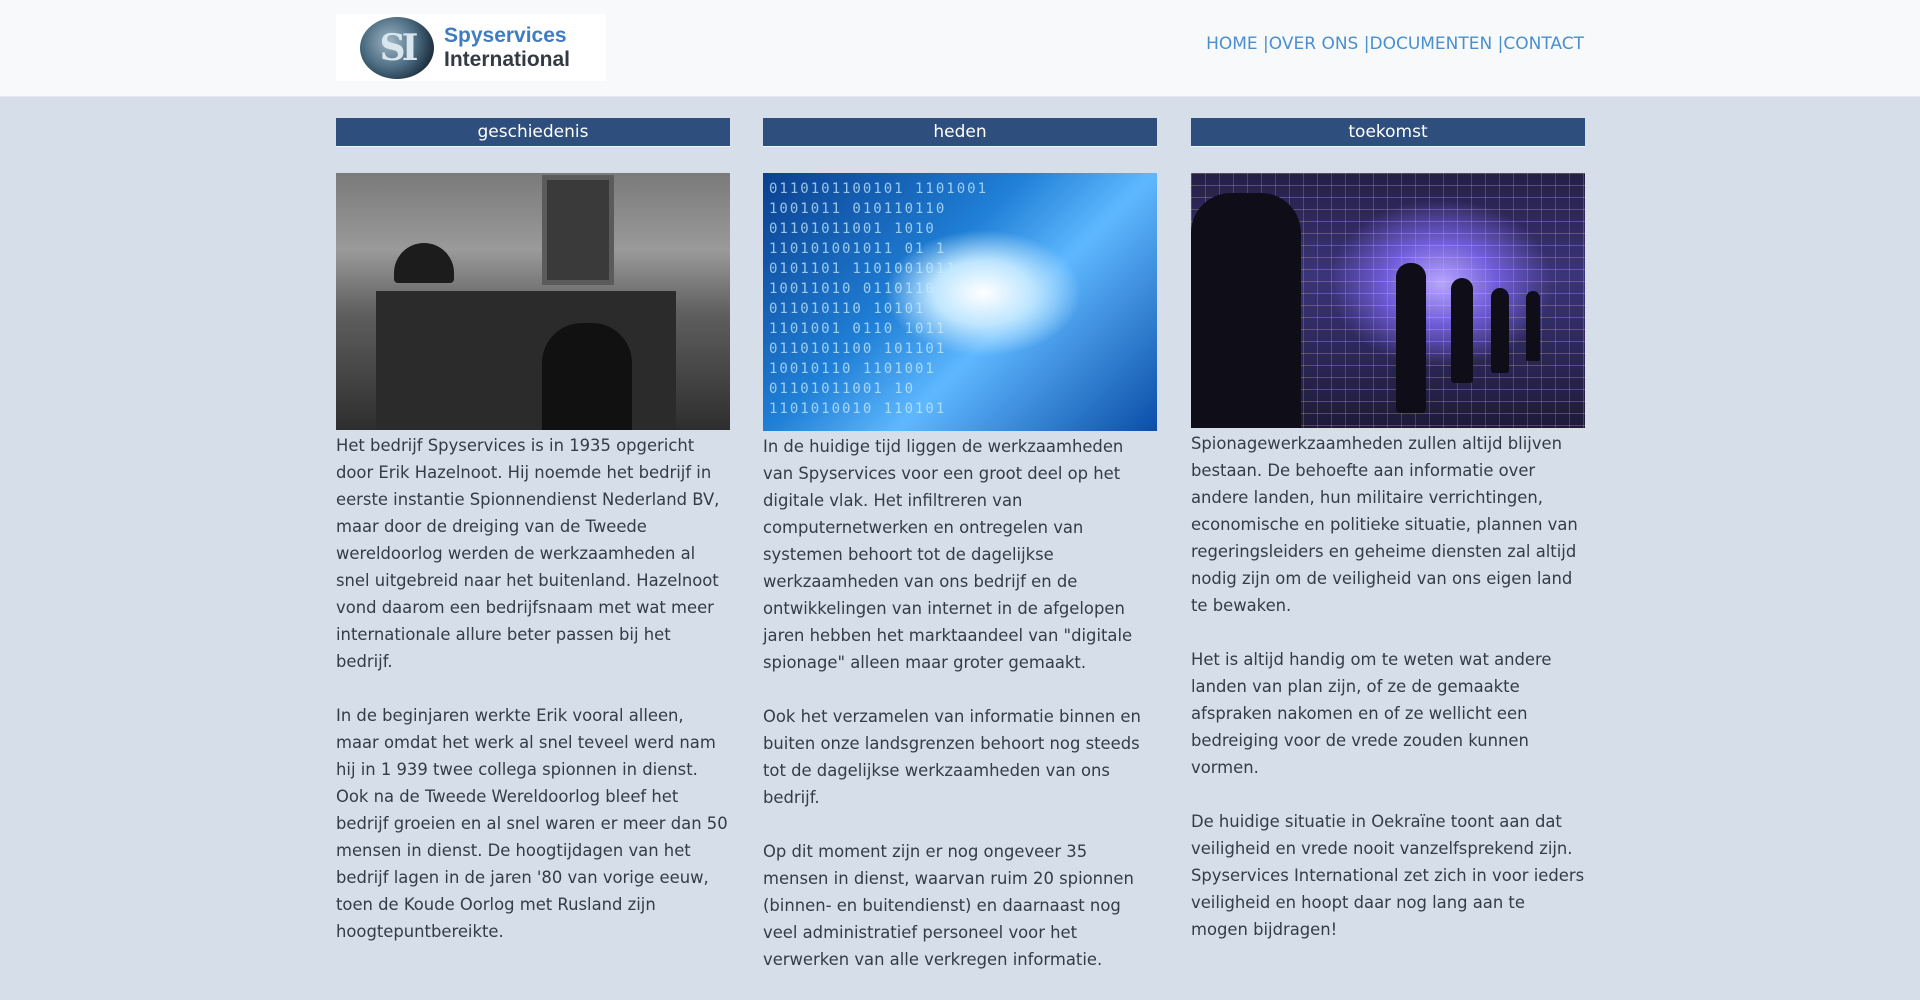 This screenshot has height=1000, width=1920. Describe the element at coordinates (587, 376) in the screenshot. I see `man-with-hat` at that location.